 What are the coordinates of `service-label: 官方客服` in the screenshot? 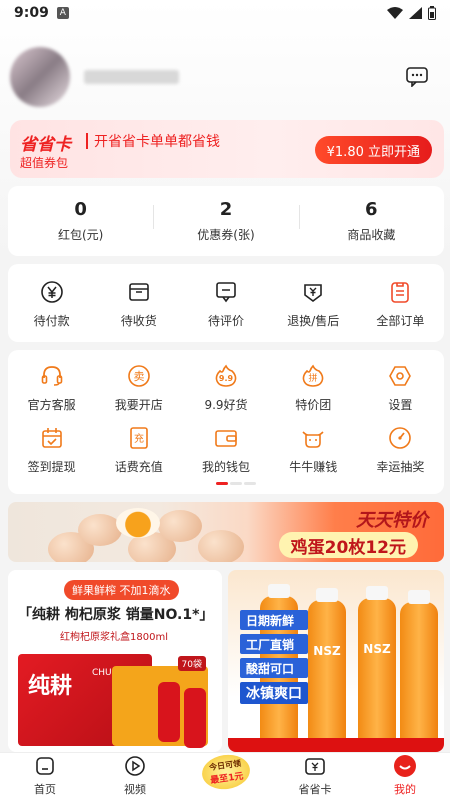 It's located at (51, 405).